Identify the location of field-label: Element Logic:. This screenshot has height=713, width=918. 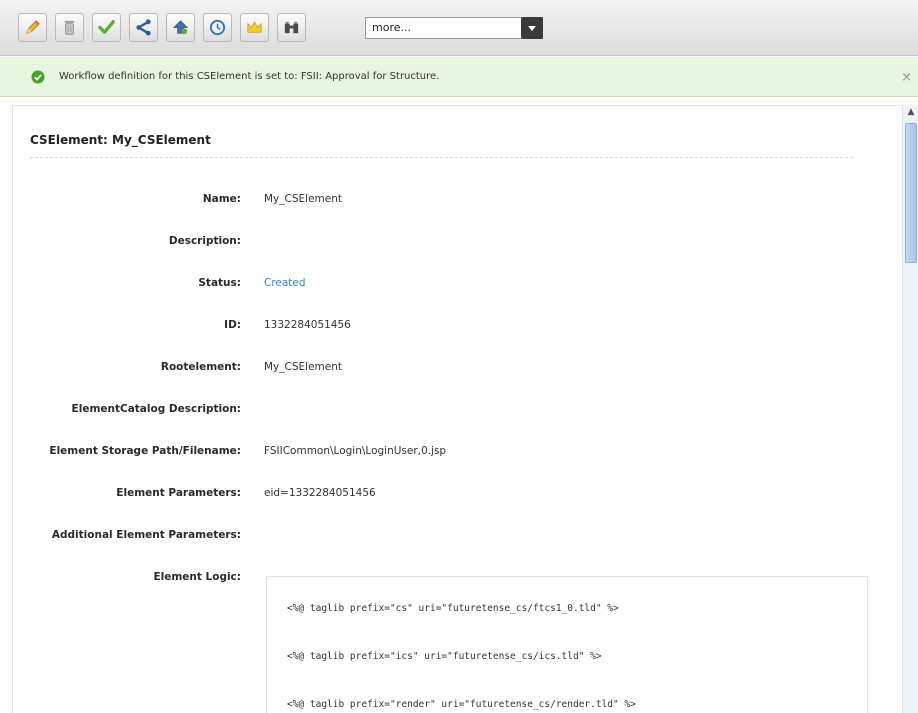
(197, 577).